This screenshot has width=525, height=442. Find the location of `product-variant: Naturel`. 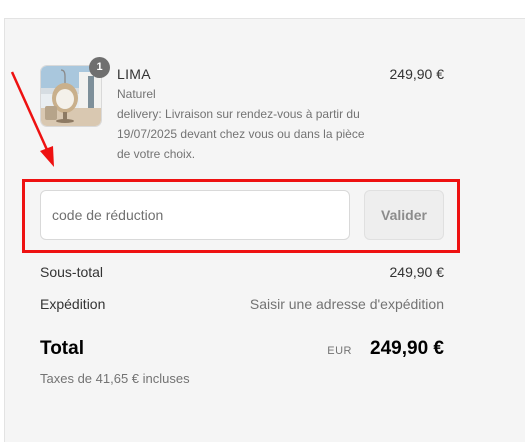

product-variant: Naturel is located at coordinates (136, 94).